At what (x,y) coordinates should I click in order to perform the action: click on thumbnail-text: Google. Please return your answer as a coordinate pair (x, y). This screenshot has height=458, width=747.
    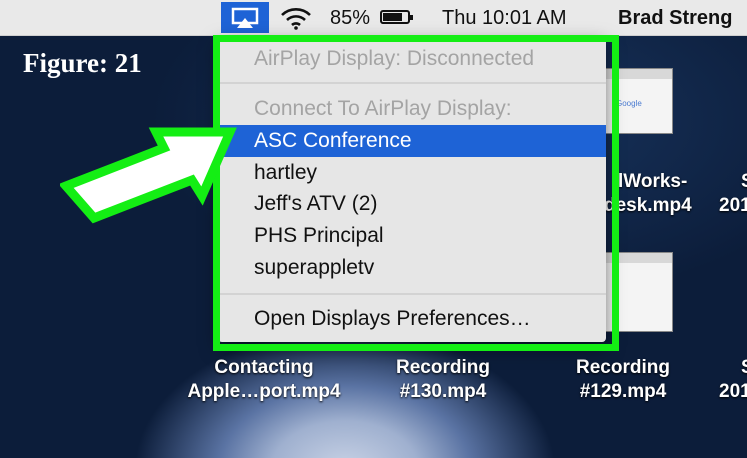
    Looking at the image, I should click on (629, 103).